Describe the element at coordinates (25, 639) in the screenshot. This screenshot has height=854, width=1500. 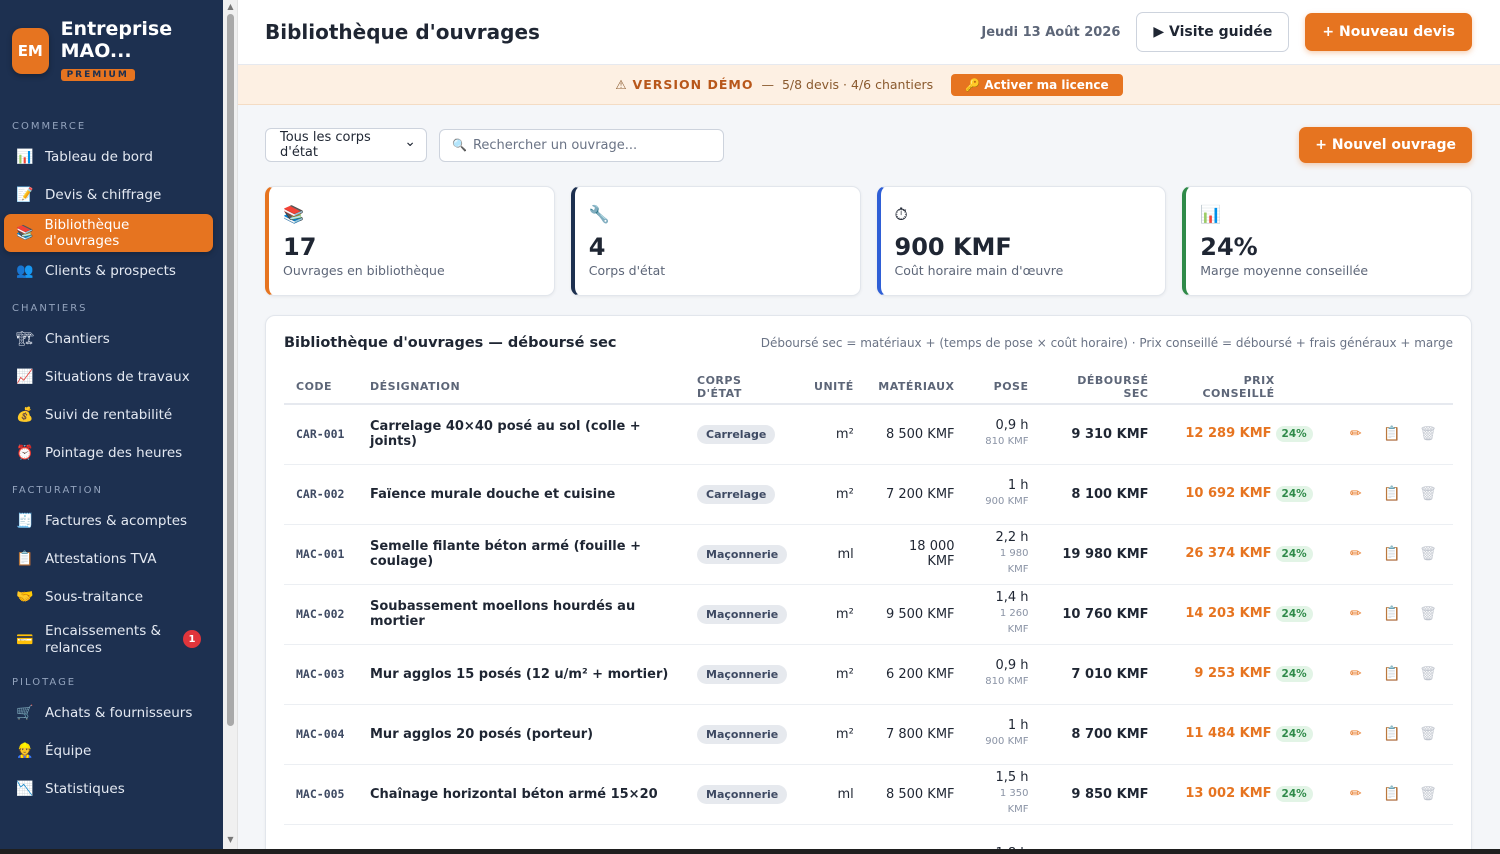
I see `nav-item-icon: 💳` at that location.